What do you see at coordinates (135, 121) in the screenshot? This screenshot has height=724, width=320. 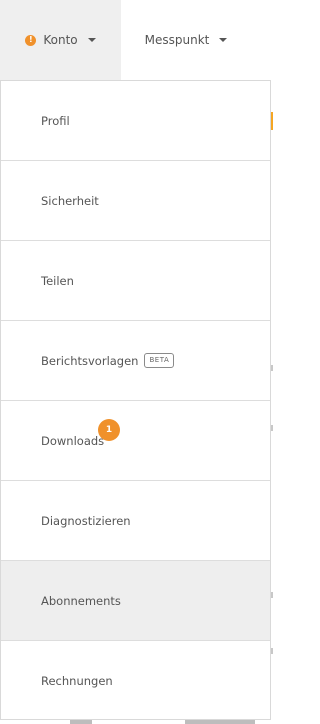 I see `menu-item-profil: Profil` at bounding box center [135, 121].